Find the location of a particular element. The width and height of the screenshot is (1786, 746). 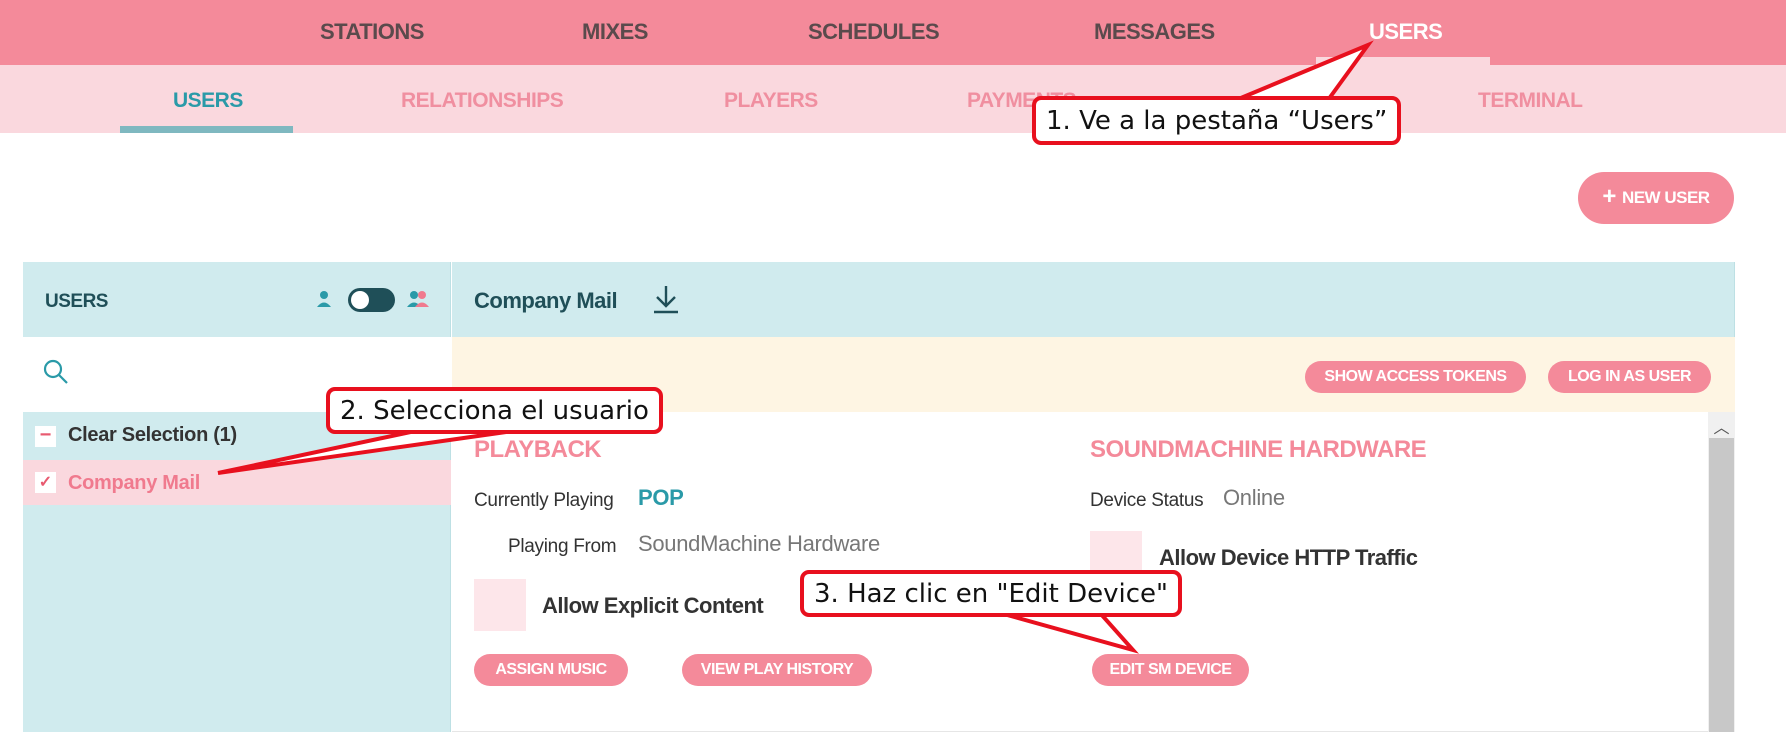

assign-music-button: ASSIGN MUSIC is located at coordinates (551, 670).